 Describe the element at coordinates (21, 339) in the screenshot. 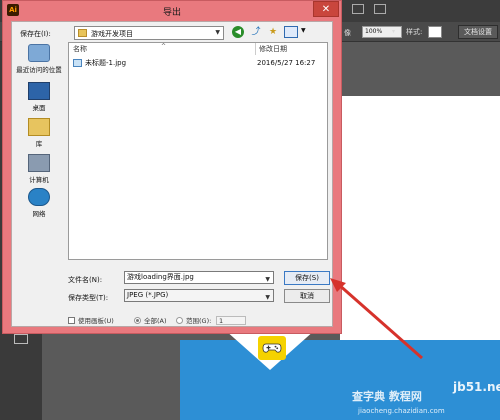

I see `screen-mode-icon` at that location.